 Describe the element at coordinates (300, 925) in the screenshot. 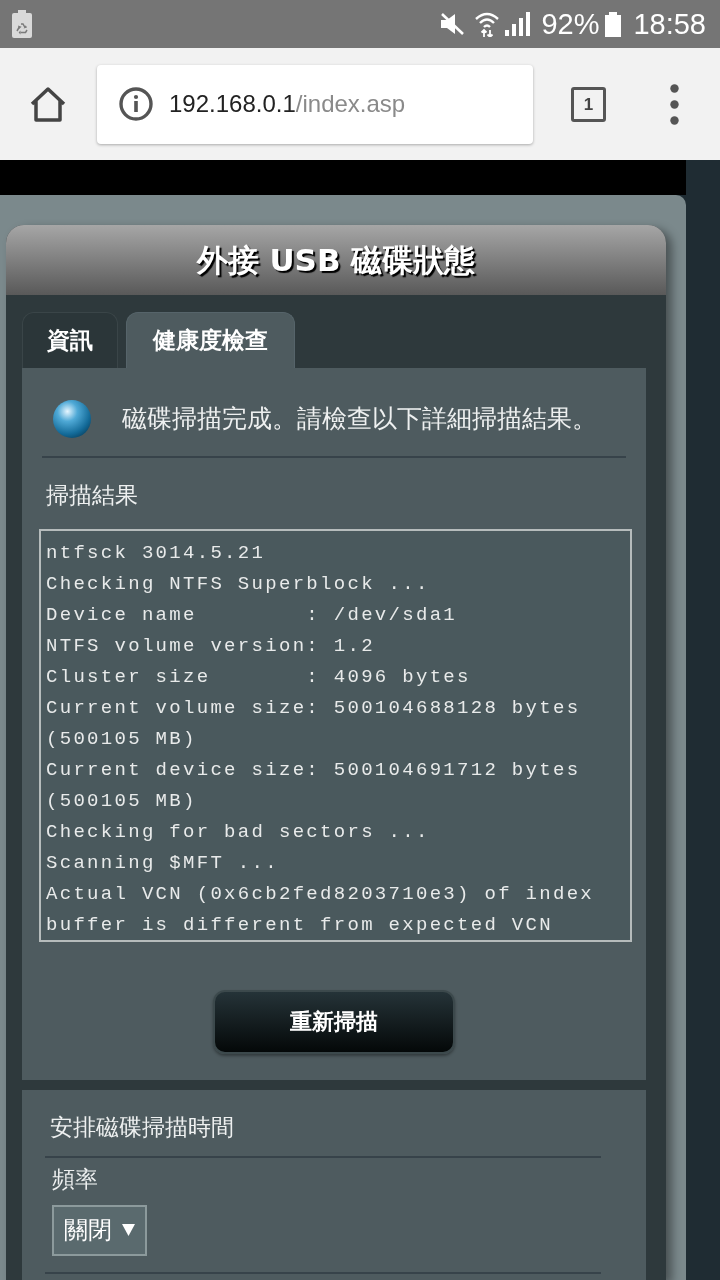

I see `log-line: buffer is different from expected VCN` at that location.